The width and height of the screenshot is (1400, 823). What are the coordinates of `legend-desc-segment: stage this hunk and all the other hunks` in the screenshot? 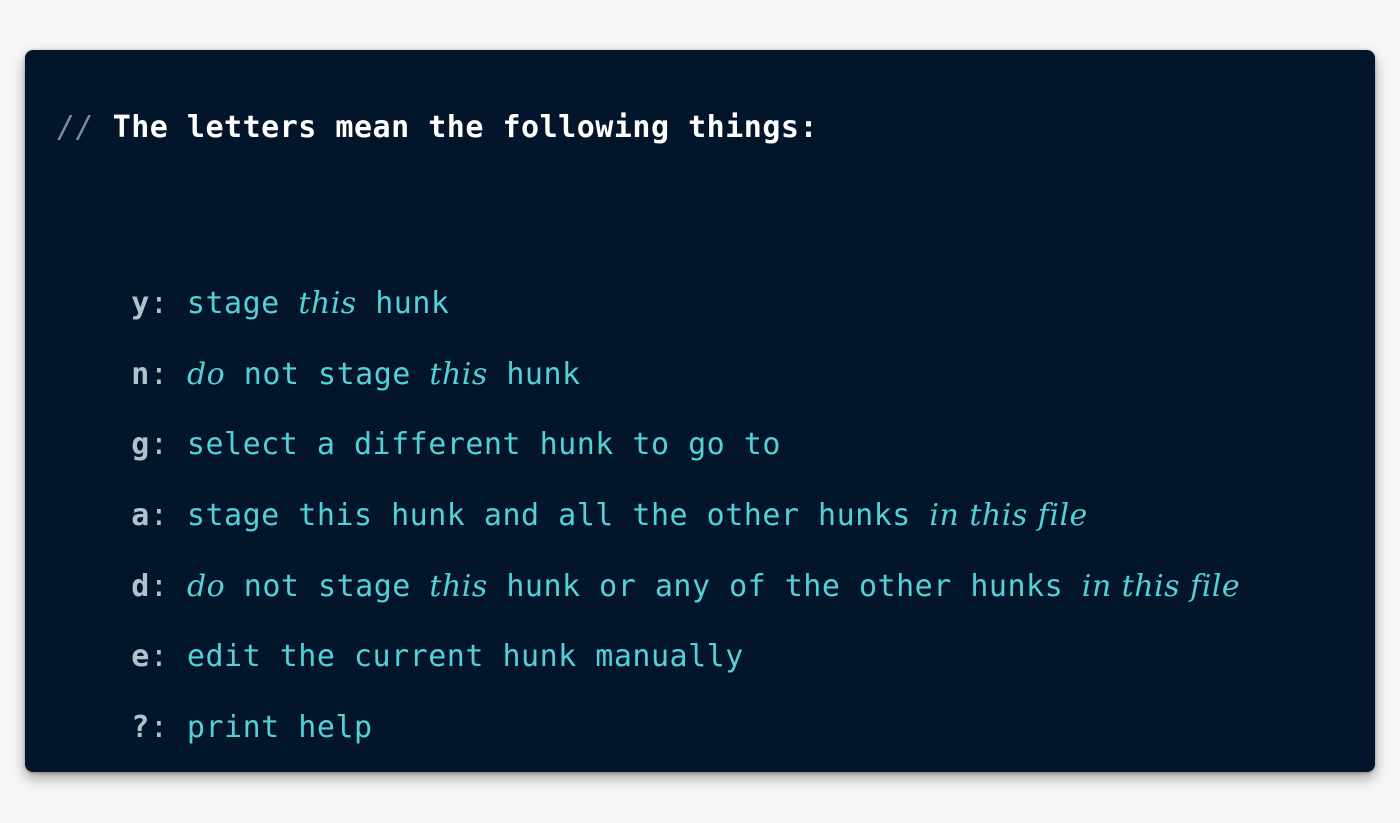 It's located at (549, 515).